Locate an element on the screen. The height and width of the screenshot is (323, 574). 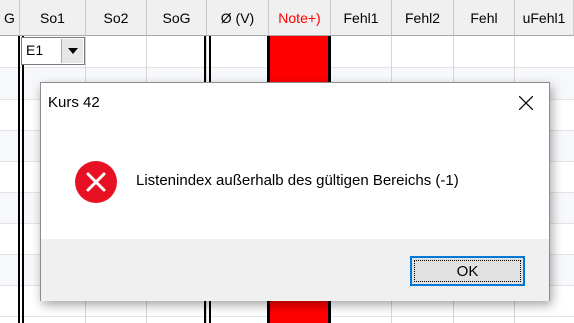
dialog-titlebar: Kurs 42 is located at coordinates (295, 103).